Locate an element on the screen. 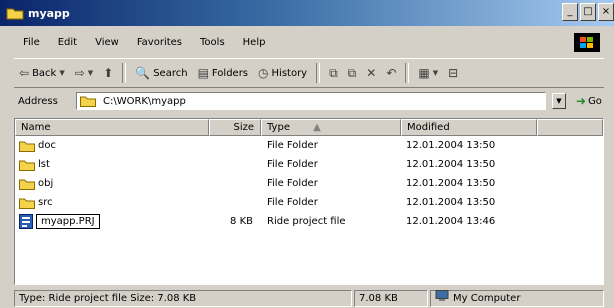 The width and height of the screenshot is (614, 308). file-name: obj is located at coordinates (46, 183).